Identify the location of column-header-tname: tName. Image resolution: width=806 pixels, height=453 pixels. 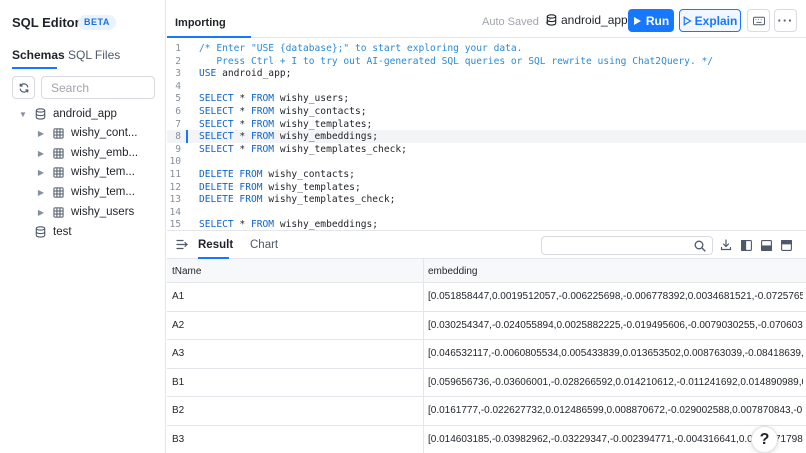
(186, 271).